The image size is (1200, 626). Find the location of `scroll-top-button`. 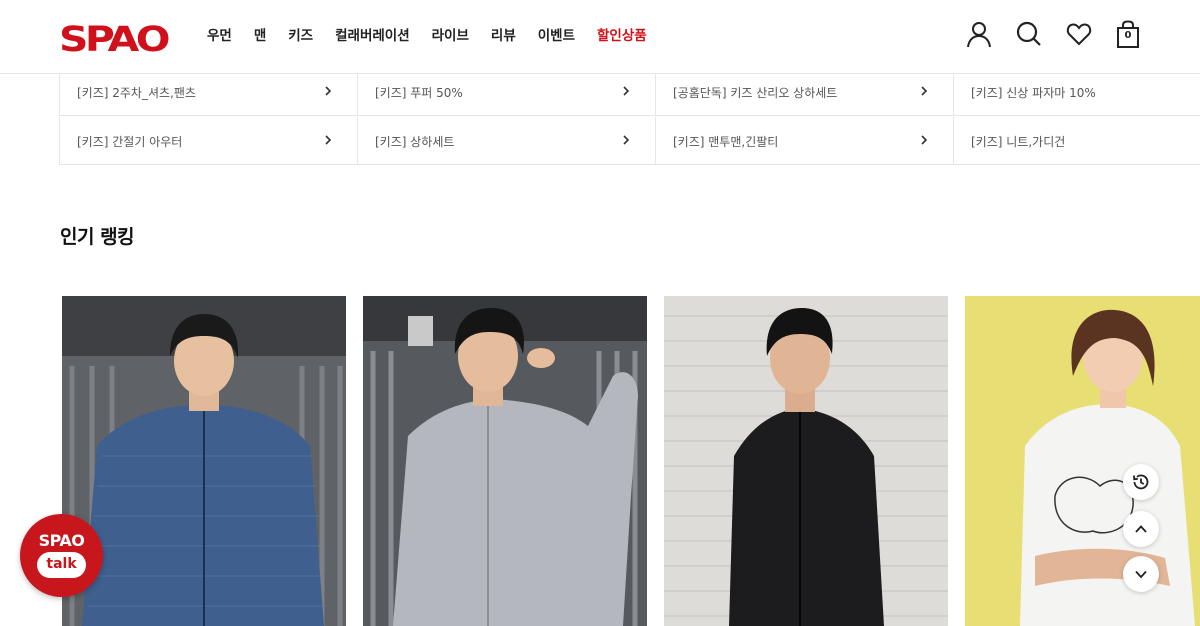

scroll-top-button is located at coordinates (1141, 529).